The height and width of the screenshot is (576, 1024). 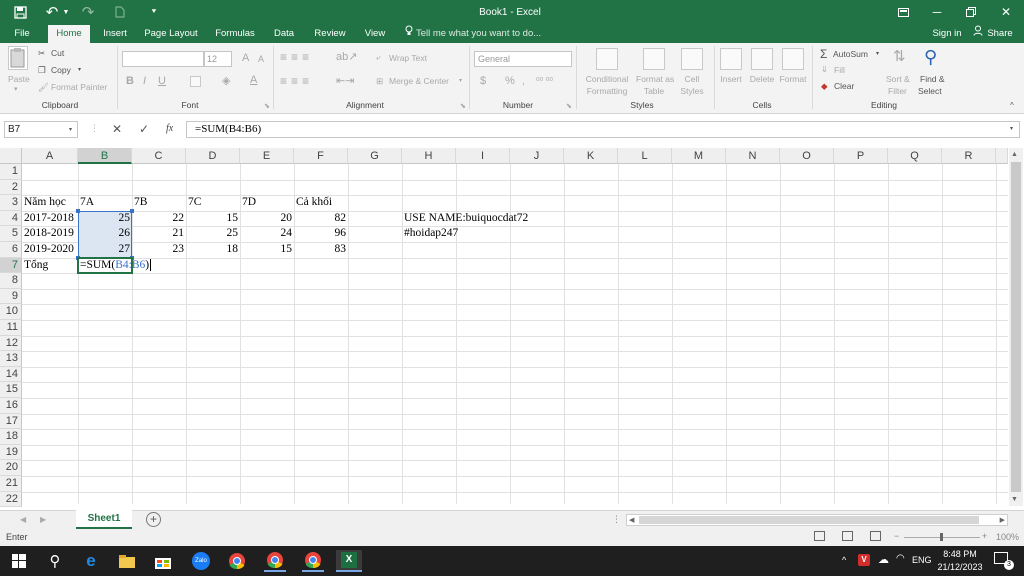 I want to click on decimal-buttons: ⁰⁰ ⁰⁰, so click(x=544, y=81).